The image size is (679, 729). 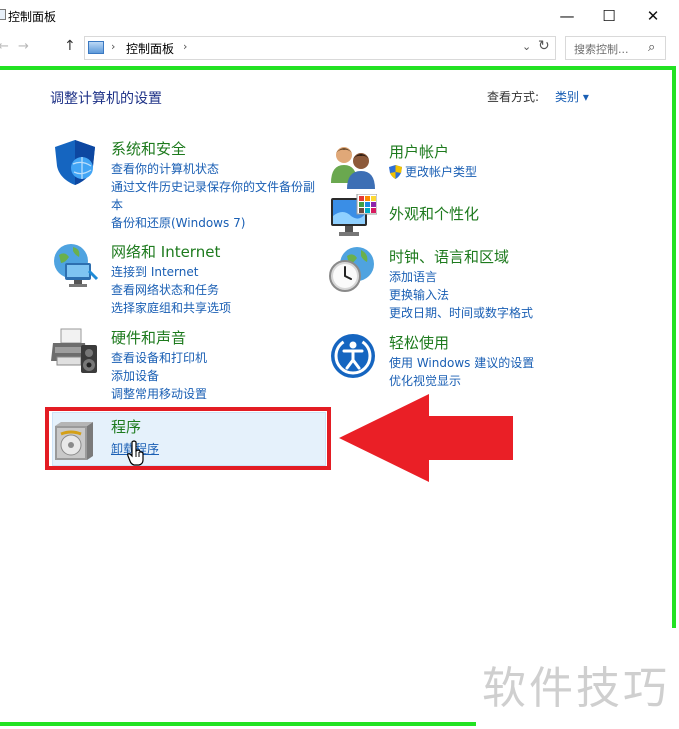 What do you see at coordinates (165, 251) in the screenshot?
I see `category-title: 网络和 Internet` at bounding box center [165, 251].